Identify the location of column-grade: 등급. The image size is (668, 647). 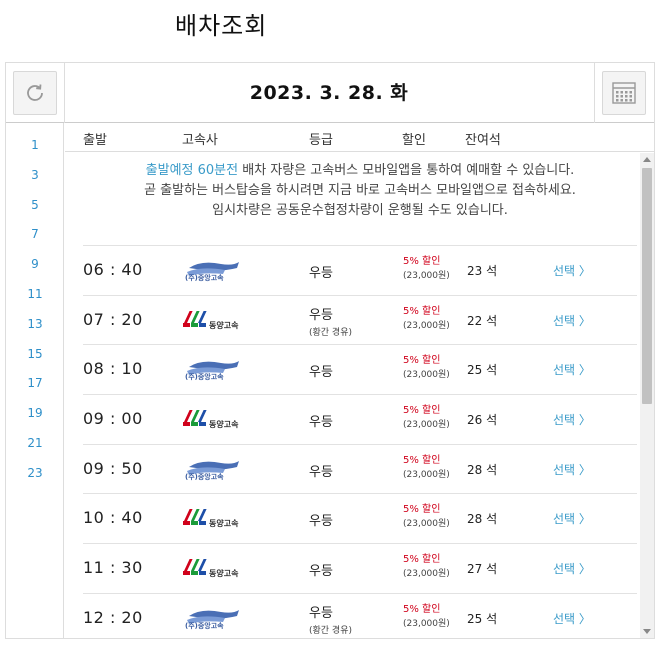
(321, 140).